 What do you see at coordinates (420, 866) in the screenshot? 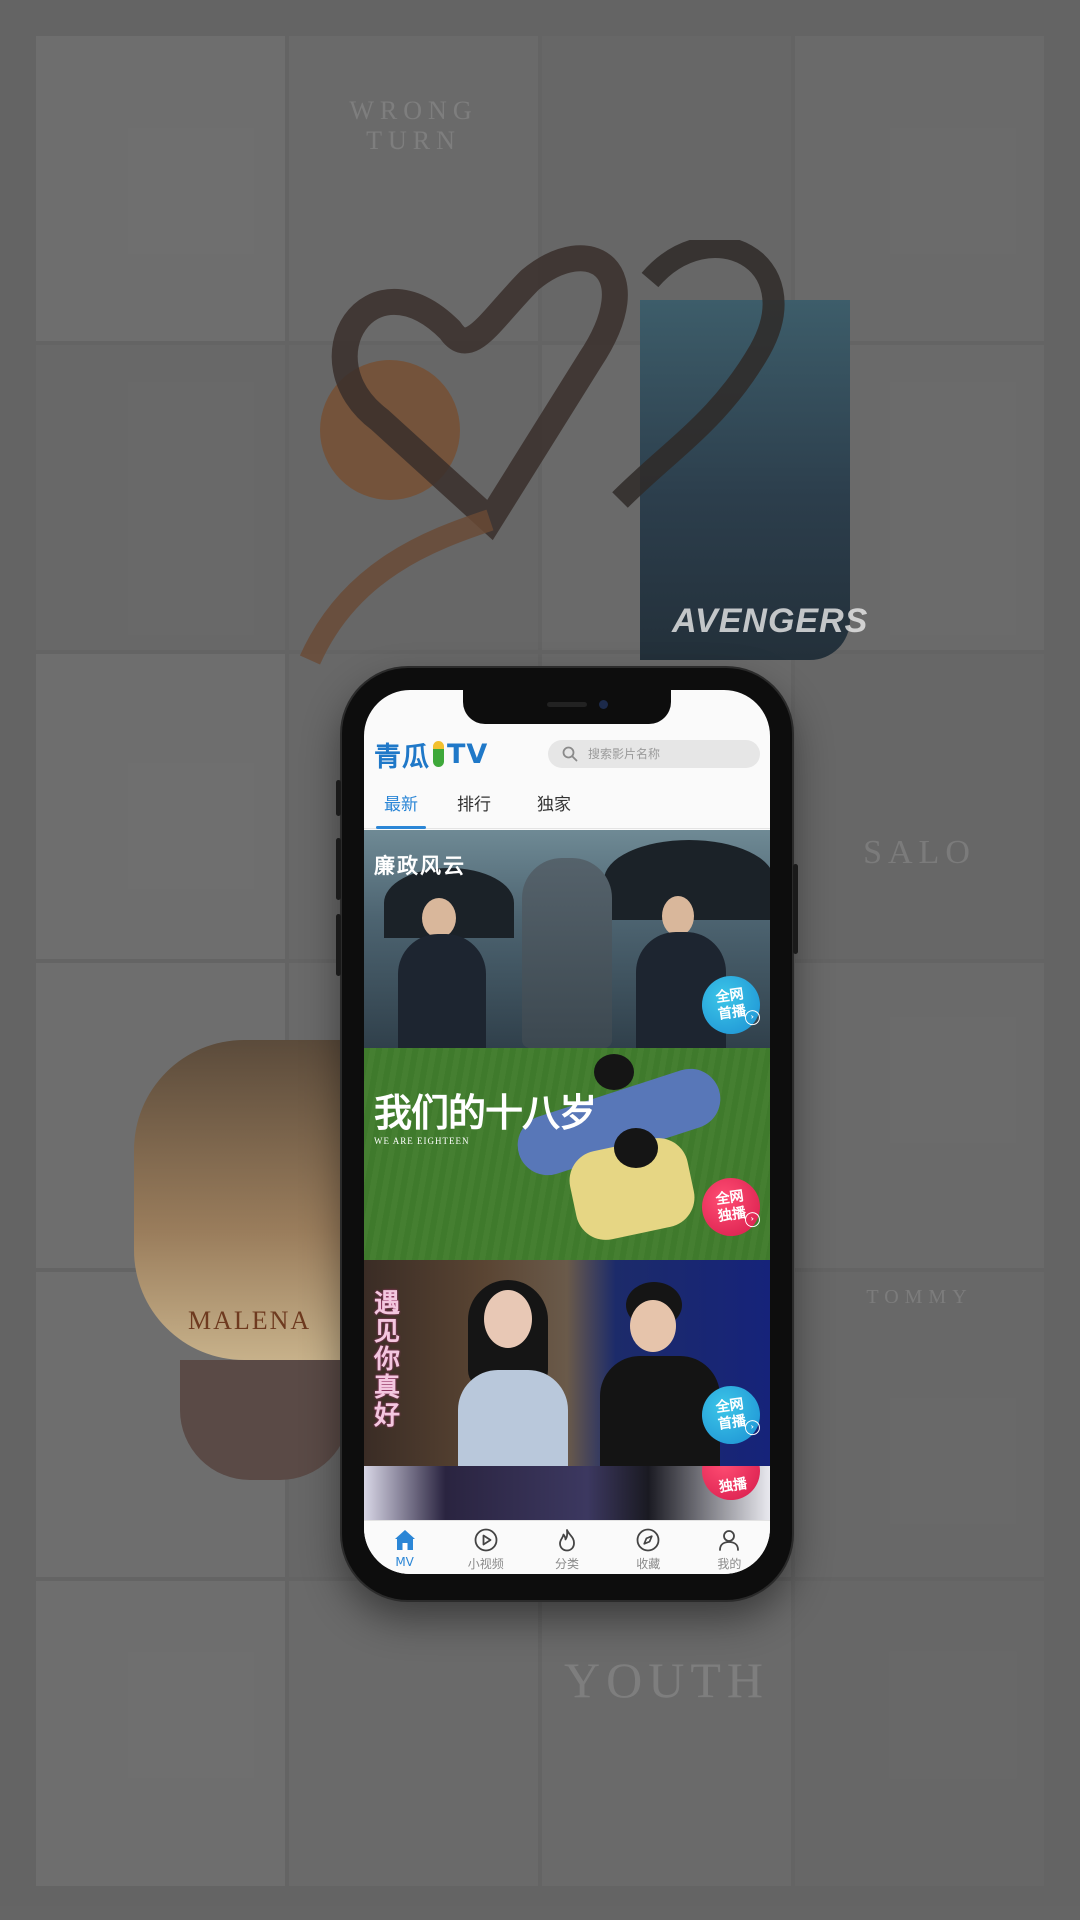
I see `banner-title: 廉政风云` at bounding box center [420, 866].